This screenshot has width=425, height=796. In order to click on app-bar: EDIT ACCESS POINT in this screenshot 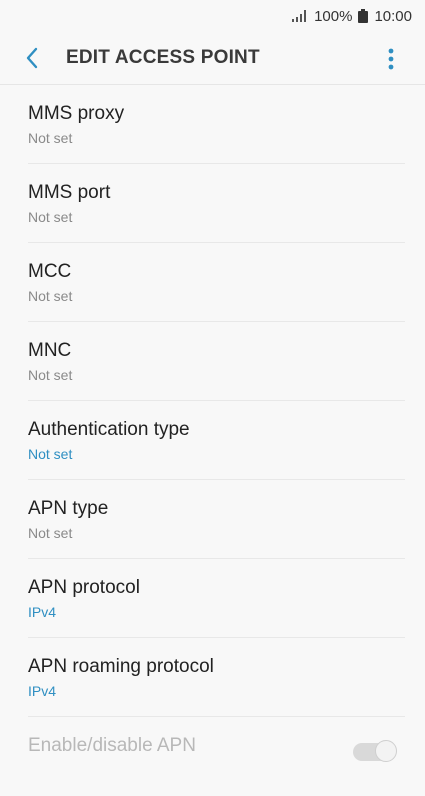, I will do `click(212, 58)`.